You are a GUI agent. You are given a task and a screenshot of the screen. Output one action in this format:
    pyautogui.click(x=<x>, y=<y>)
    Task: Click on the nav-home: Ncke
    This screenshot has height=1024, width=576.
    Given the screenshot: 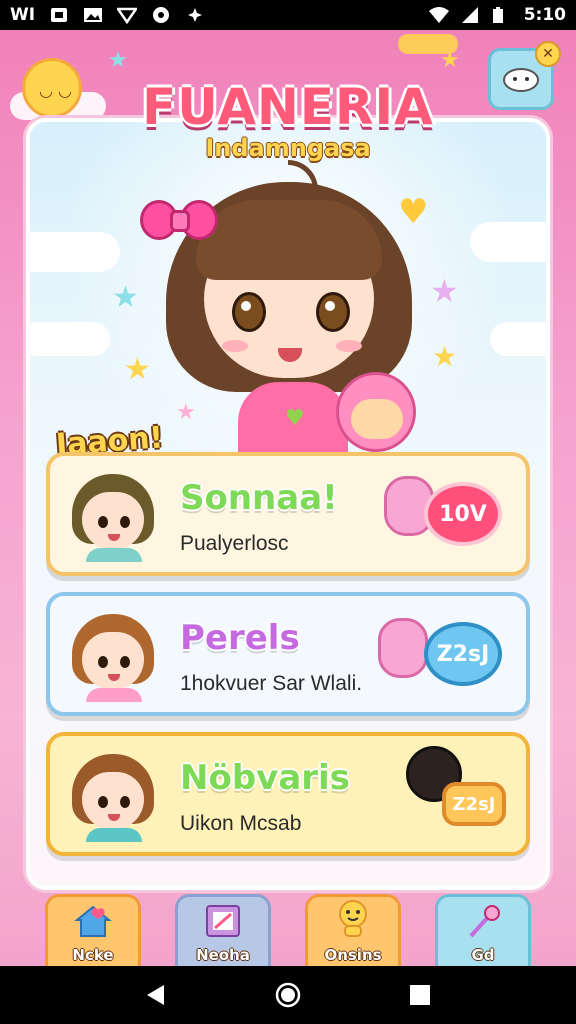 What is the action you would take?
    pyautogui.click(x=93, y=930)
    